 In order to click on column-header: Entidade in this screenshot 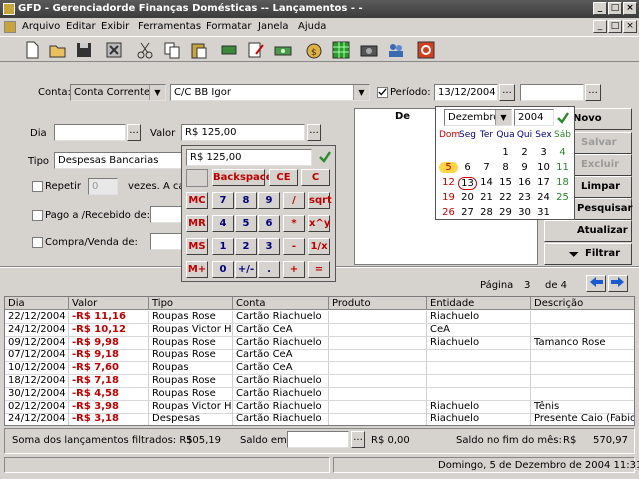, I will do `click(479, 303)`.